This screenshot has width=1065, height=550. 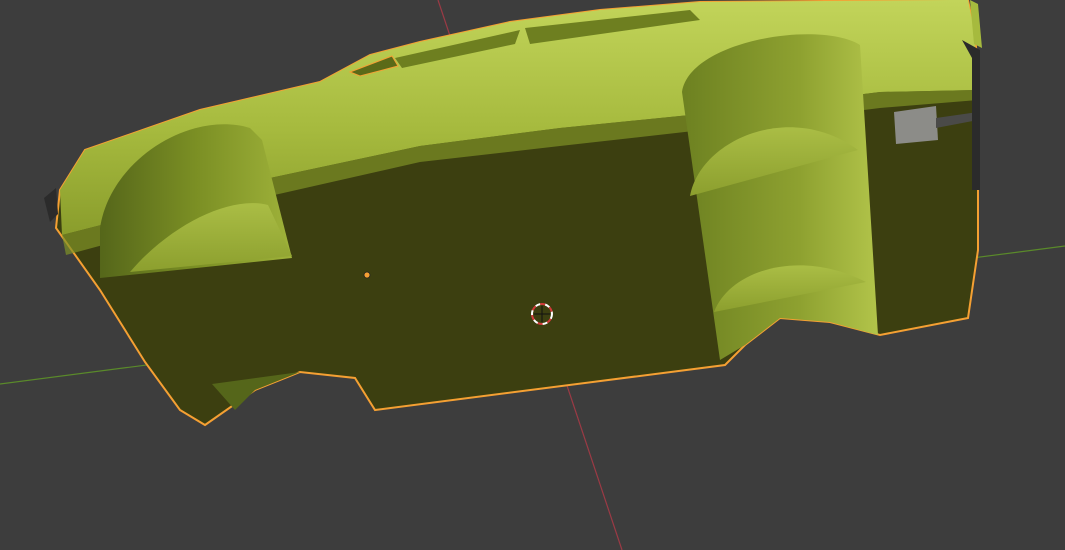 What do you see at coordinates (367, 275) in the screenshot?
I see `object-origin-dot` at bounding box center [367, 275].